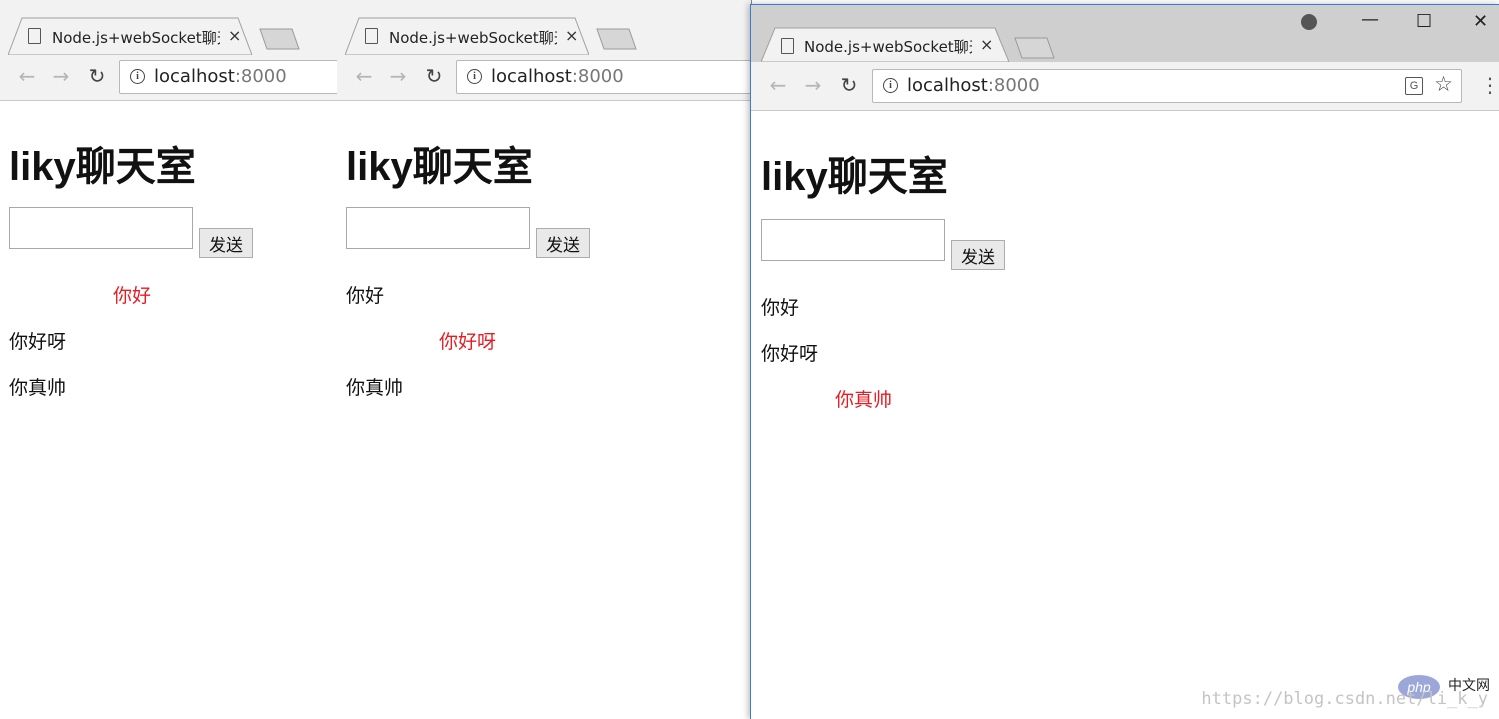 The image size is (1499, 719). Describe the element at coordinates (1414, 86) in the screenshot. I see `translate-icon: G` at that location.